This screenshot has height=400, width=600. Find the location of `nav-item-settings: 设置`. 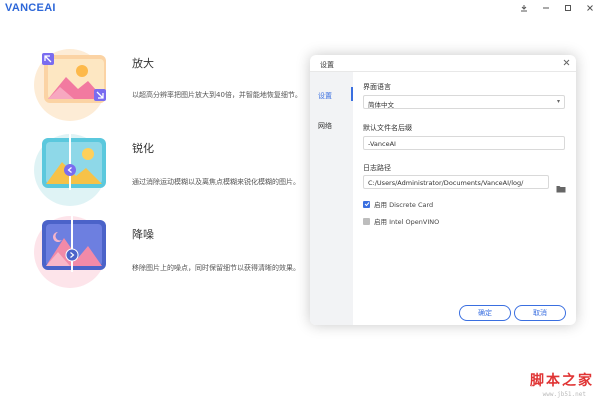

nav-item-settings: 设置 is located at coordinates (325, 96).